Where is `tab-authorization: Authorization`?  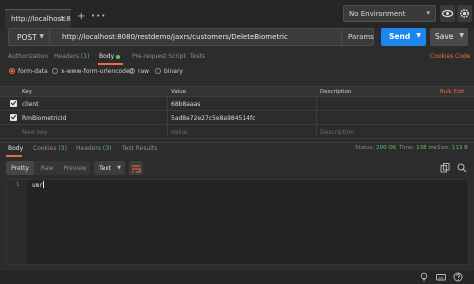 tab-authorization: Authorization is located at coordinates (28, 56).